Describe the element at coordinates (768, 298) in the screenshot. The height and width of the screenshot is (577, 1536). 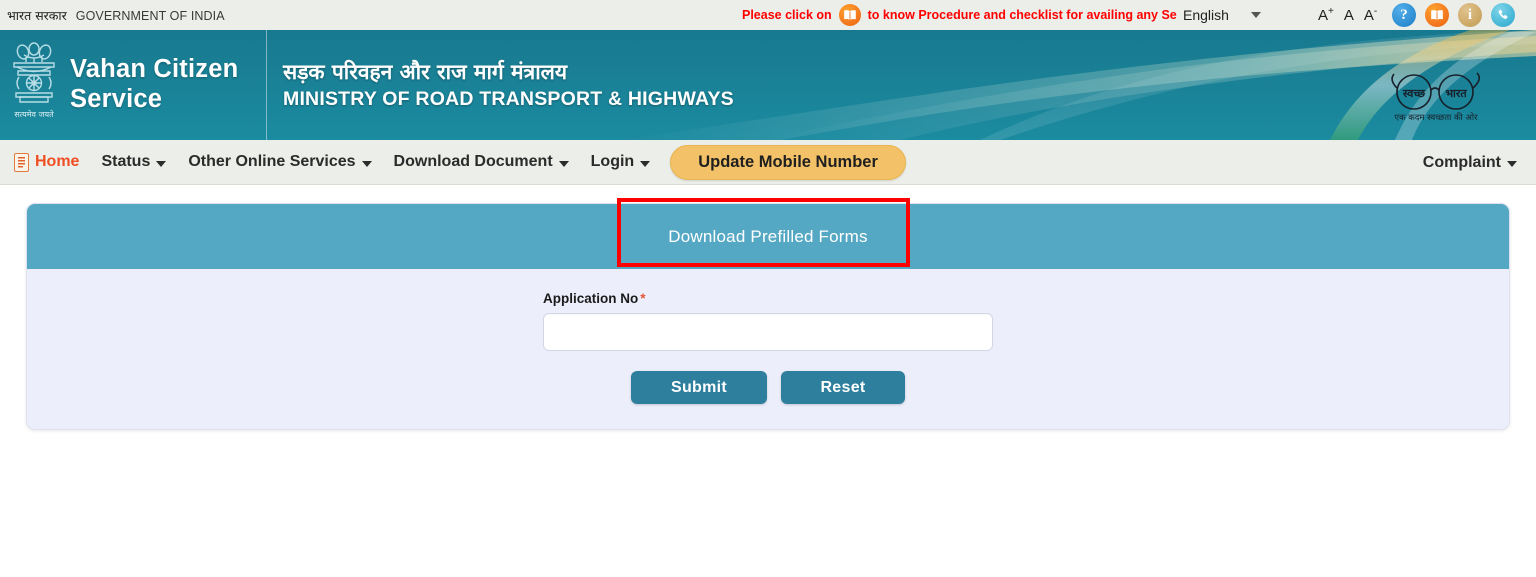
I see `application-no-label: Application No *` at that location.